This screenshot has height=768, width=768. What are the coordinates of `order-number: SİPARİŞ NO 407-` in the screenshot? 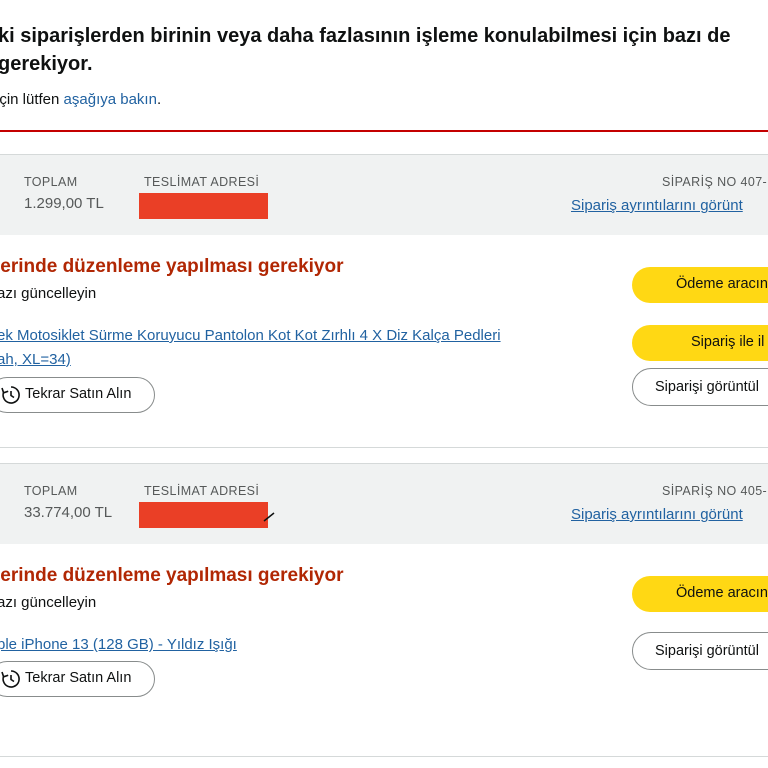 It's located at (715, 182).